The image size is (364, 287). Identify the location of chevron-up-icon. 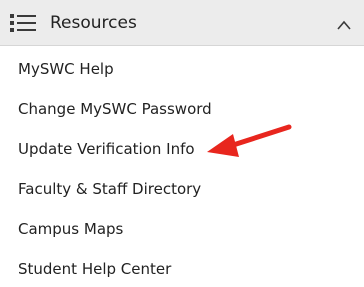
(344, 23).